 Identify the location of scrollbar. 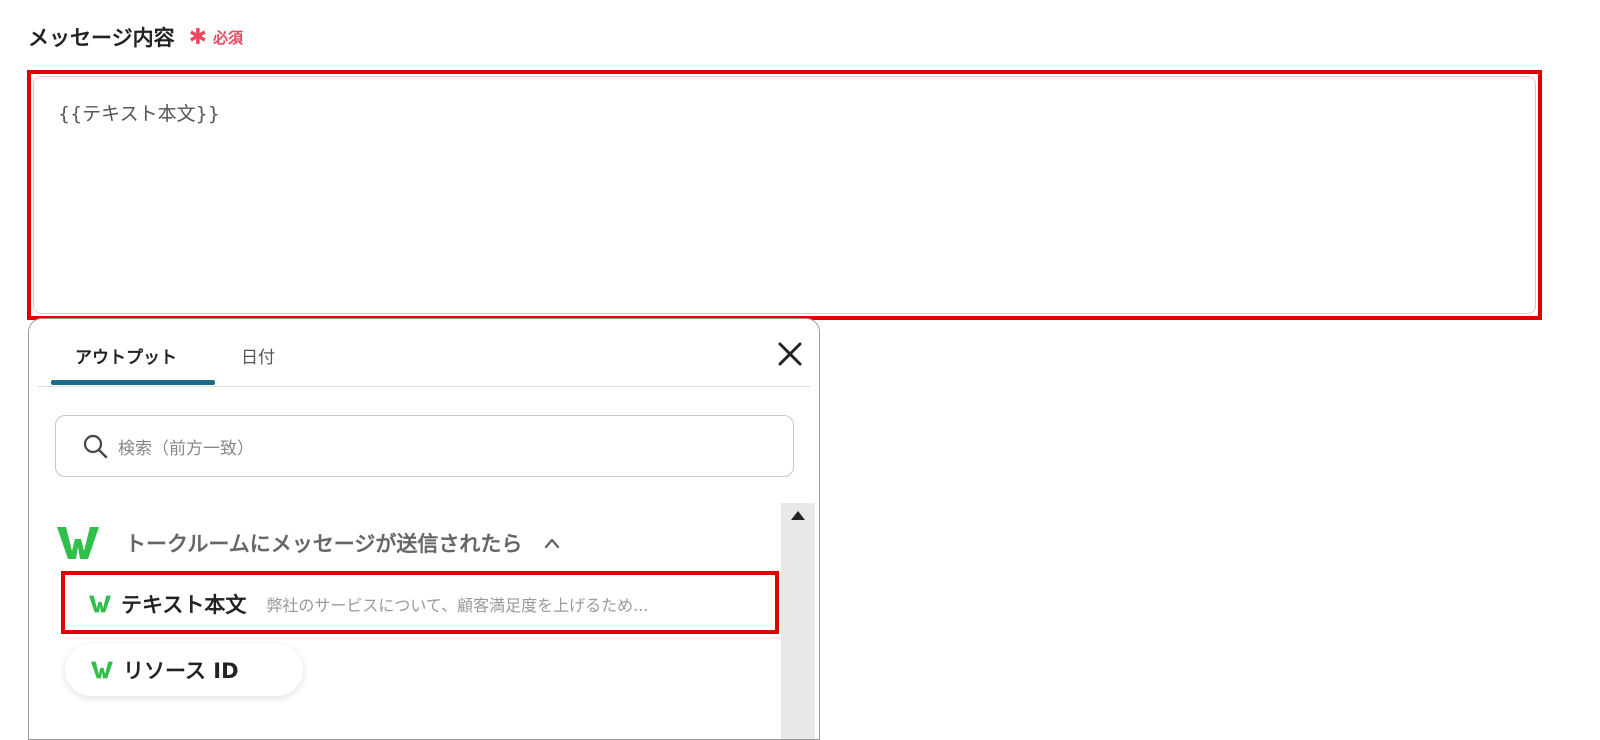
(798, 621).